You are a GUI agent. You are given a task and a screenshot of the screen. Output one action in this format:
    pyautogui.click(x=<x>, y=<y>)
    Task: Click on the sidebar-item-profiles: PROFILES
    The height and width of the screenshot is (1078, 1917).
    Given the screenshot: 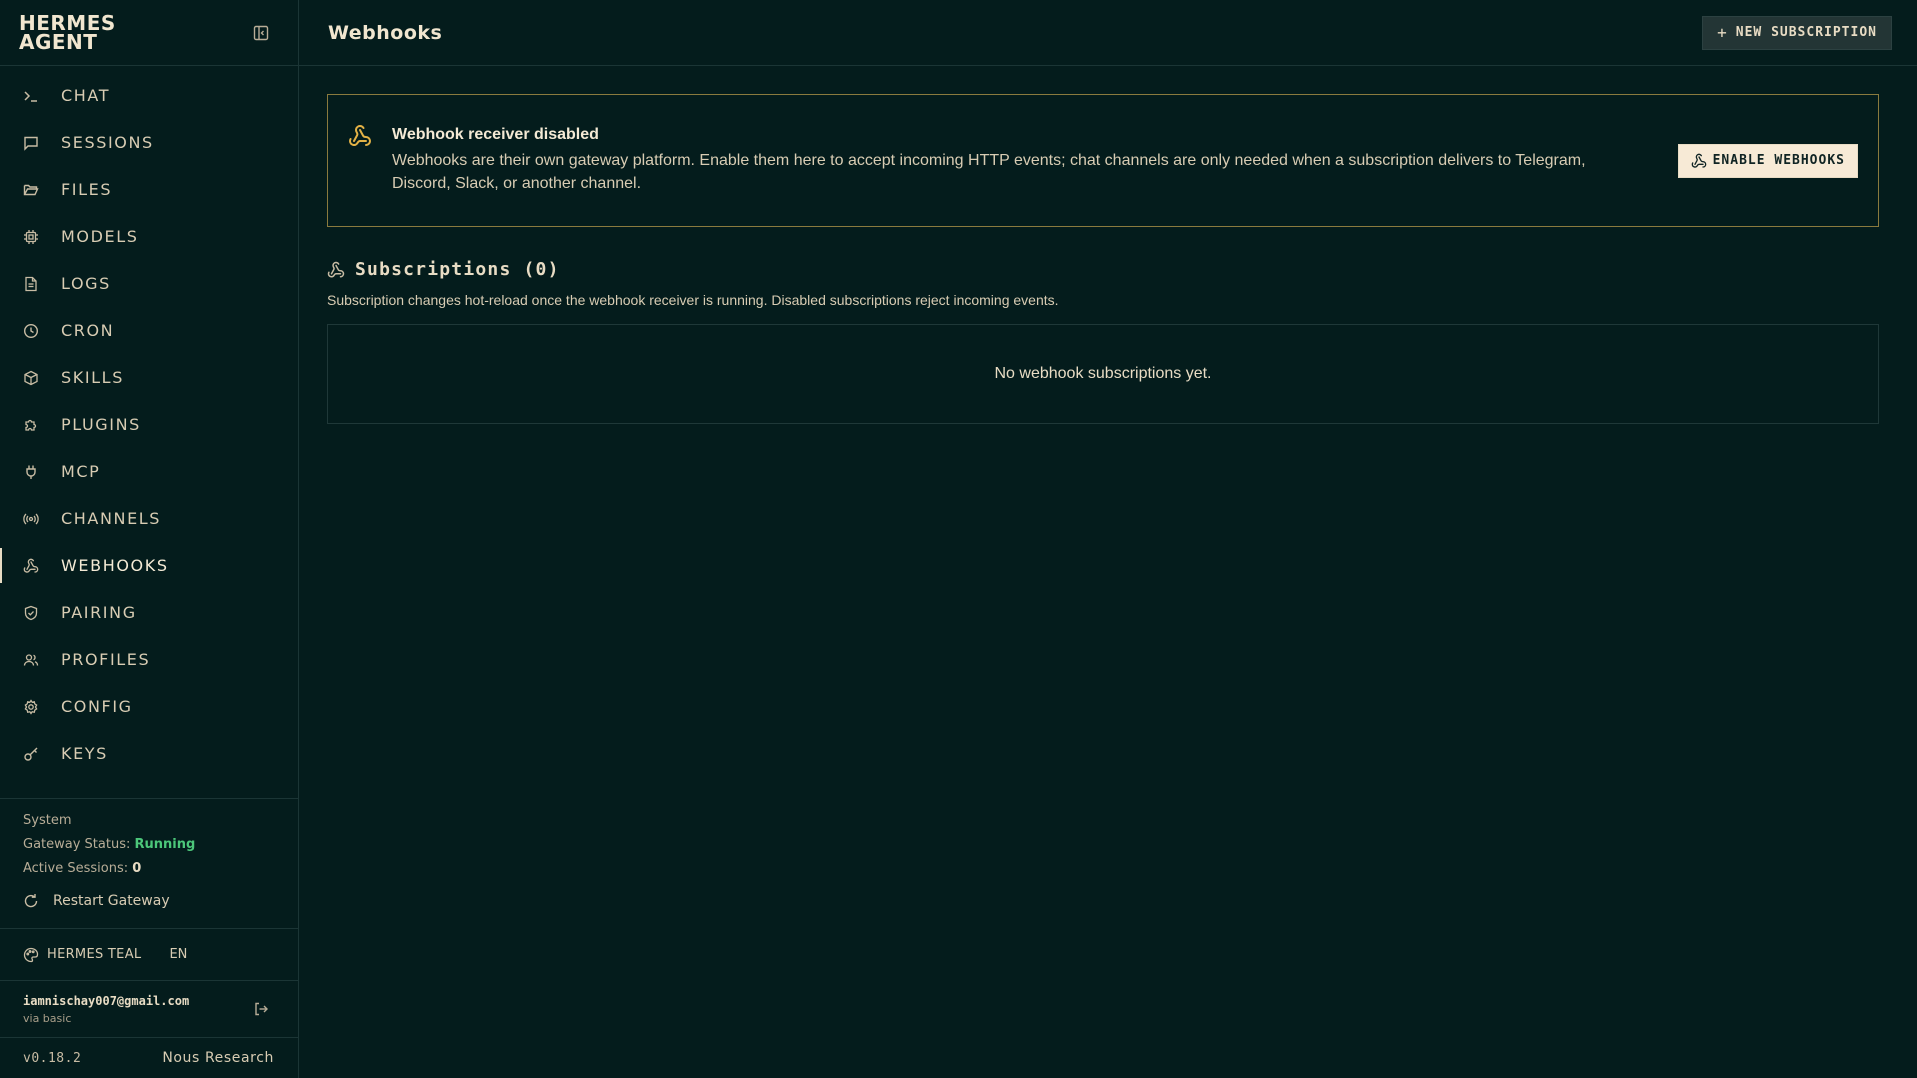 What is the action you would take?
    pyautogui.click(x=149, y=659)
    